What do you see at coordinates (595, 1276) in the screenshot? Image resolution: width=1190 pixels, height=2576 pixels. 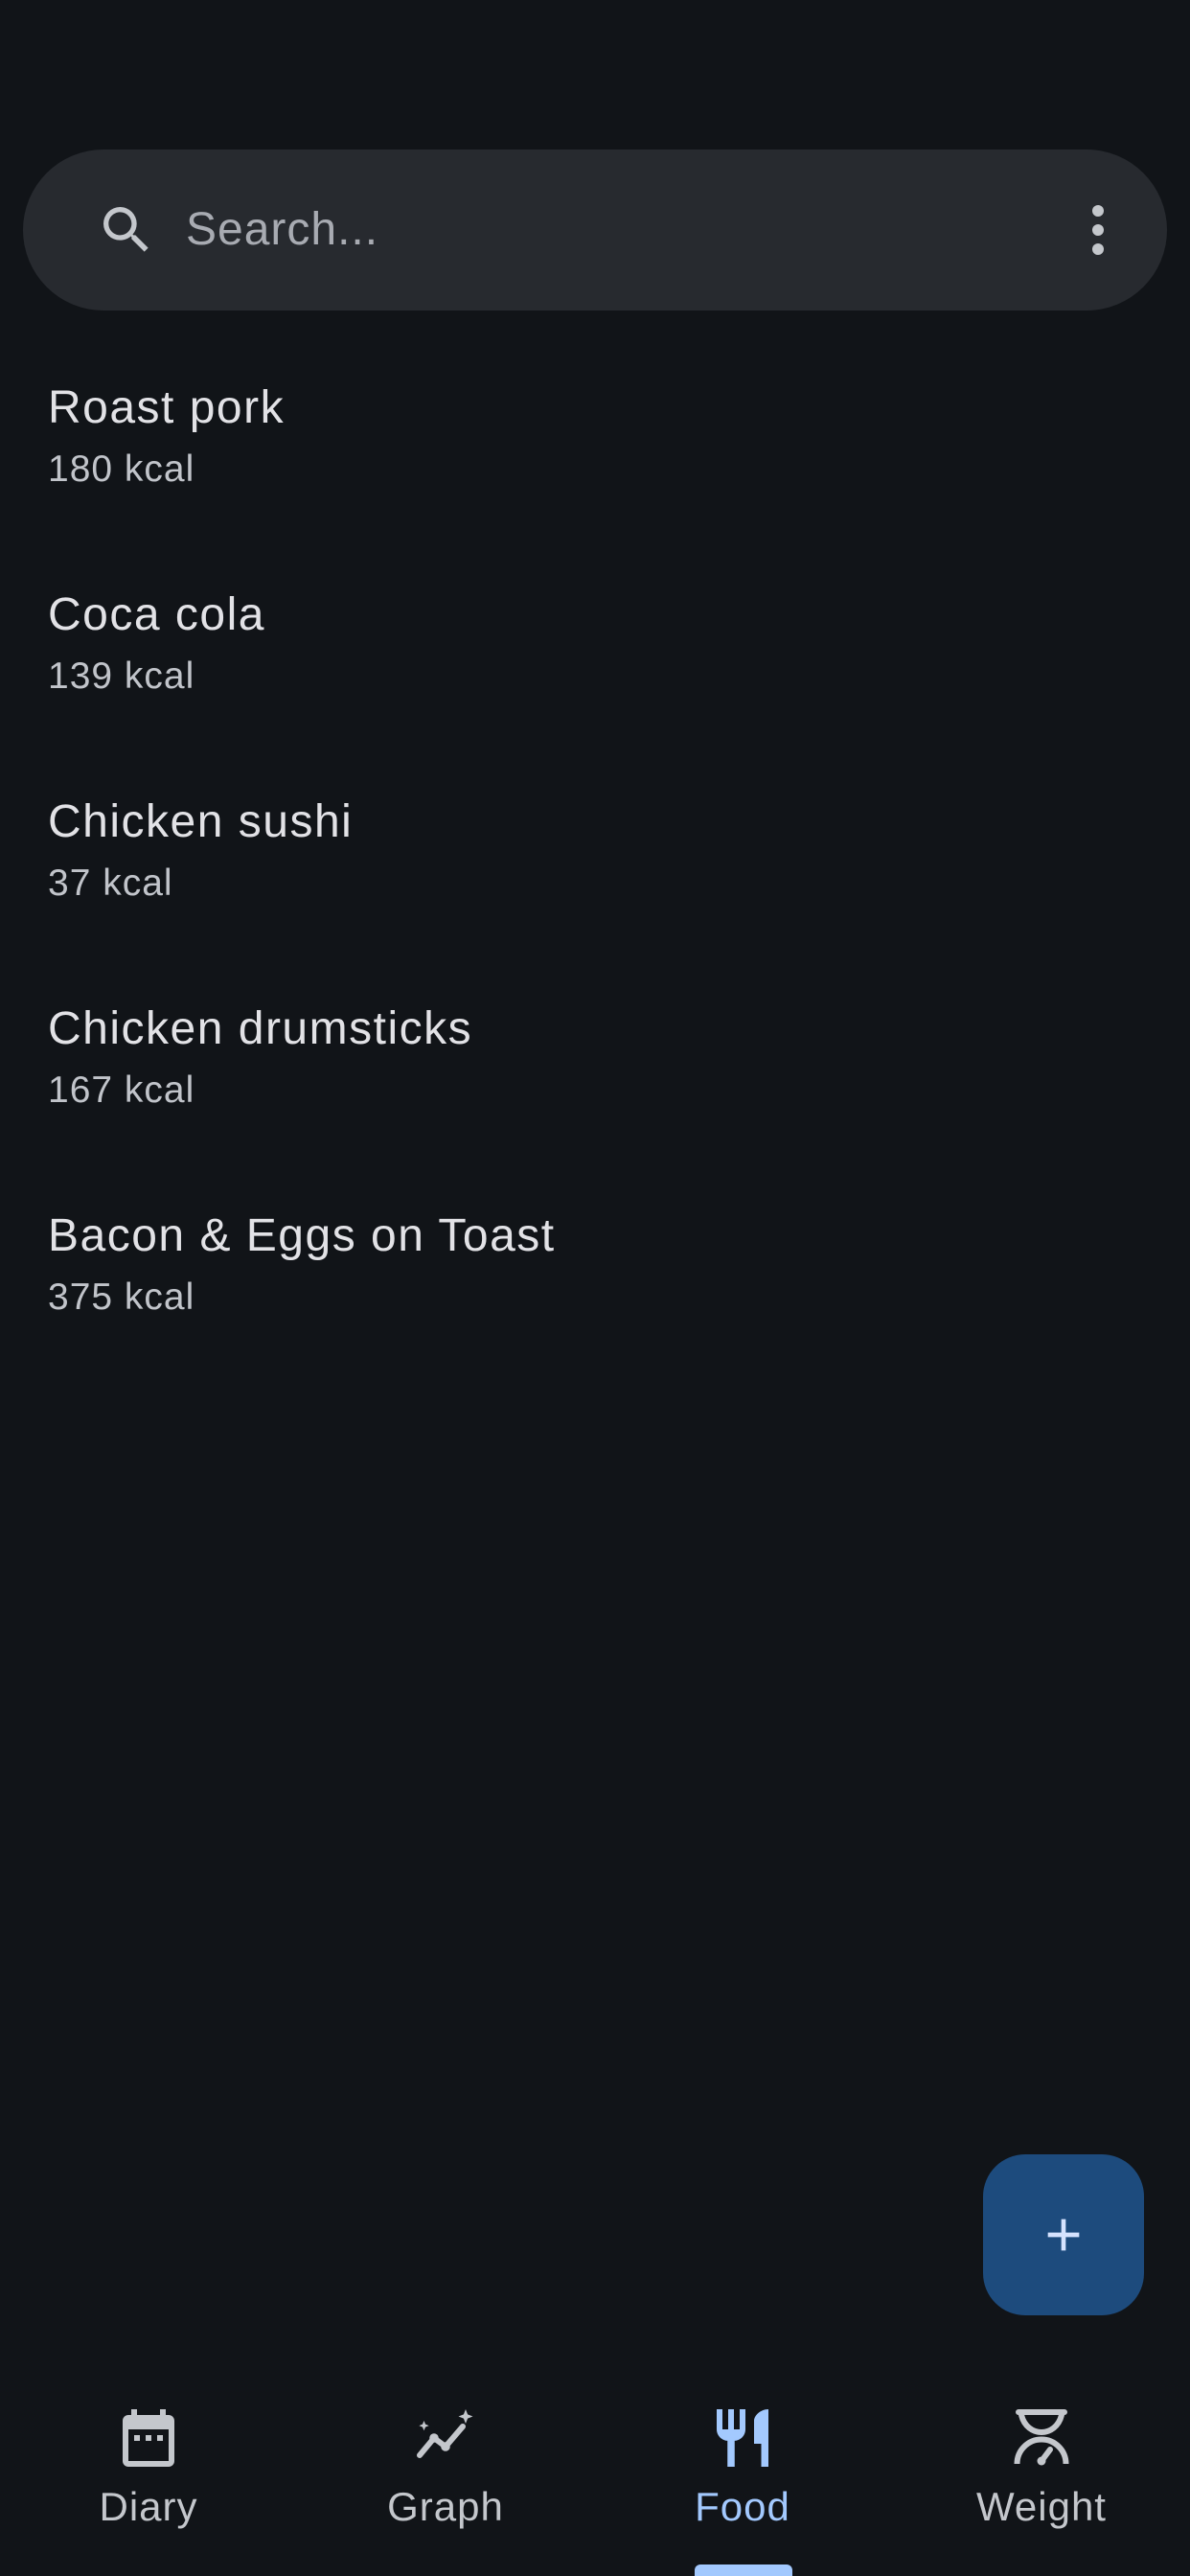 I see `list-item: Bacon & Eggs on Toast 375 kcal` at bounding box center [595, 1276].